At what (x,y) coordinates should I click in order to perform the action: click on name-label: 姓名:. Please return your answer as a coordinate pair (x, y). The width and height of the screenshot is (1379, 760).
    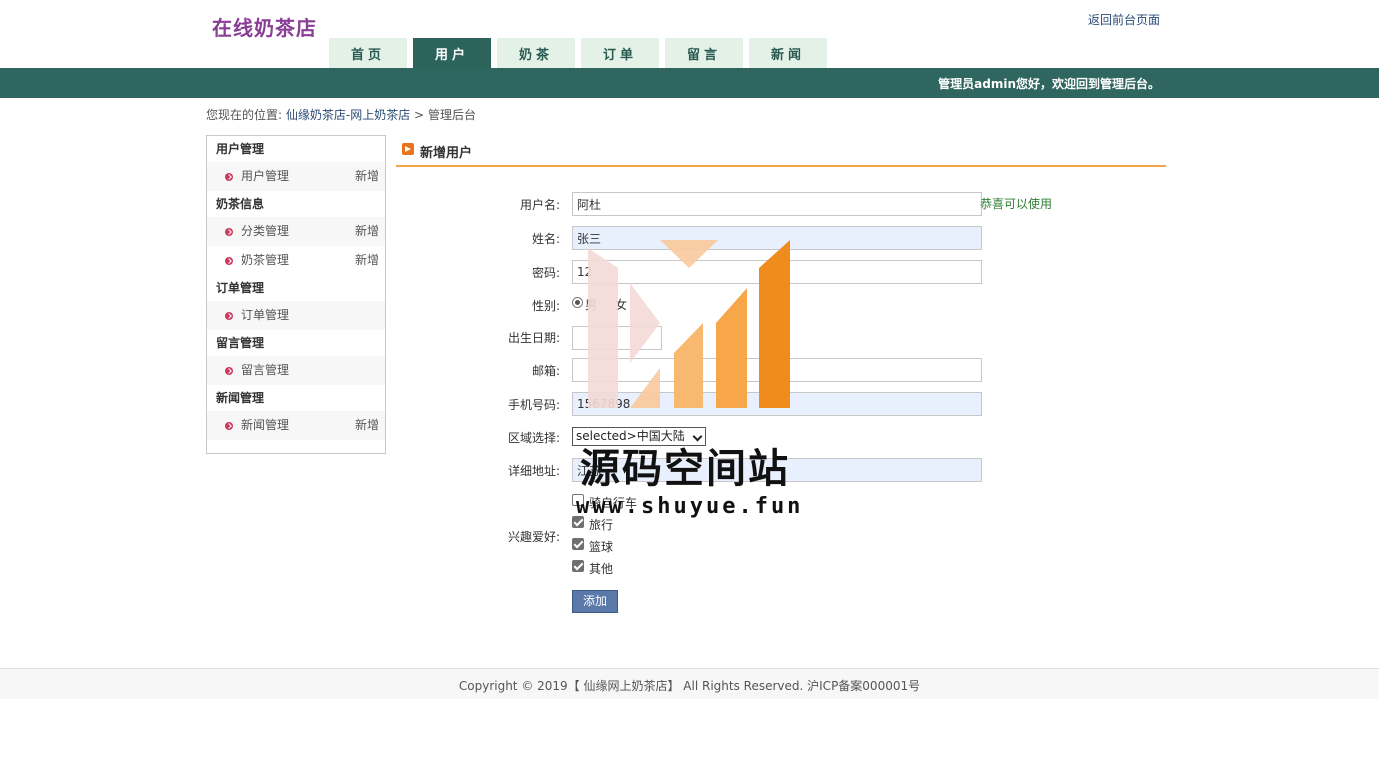
    Looking at the image, I should click on (545, 239).